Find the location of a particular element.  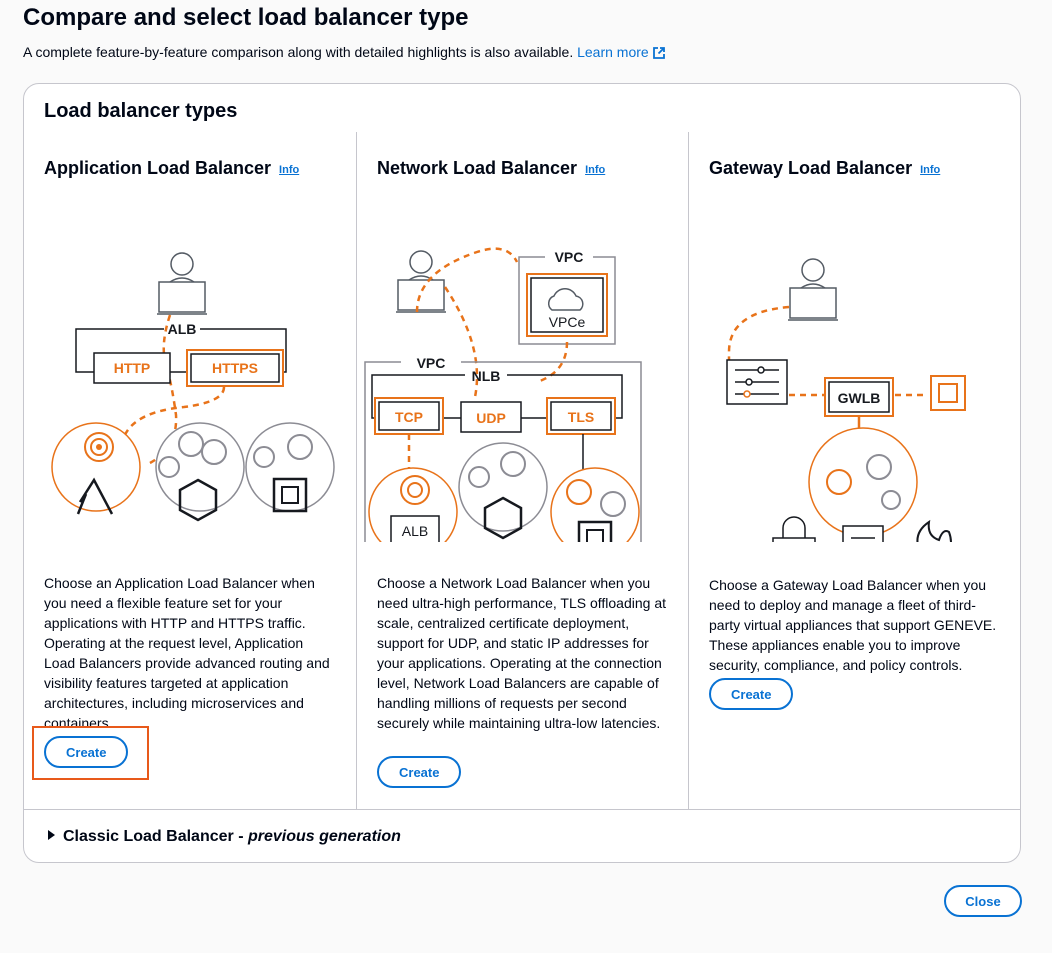

gwlb-title: Gateway Load Balancer Info is located at coordinates (824, 168).